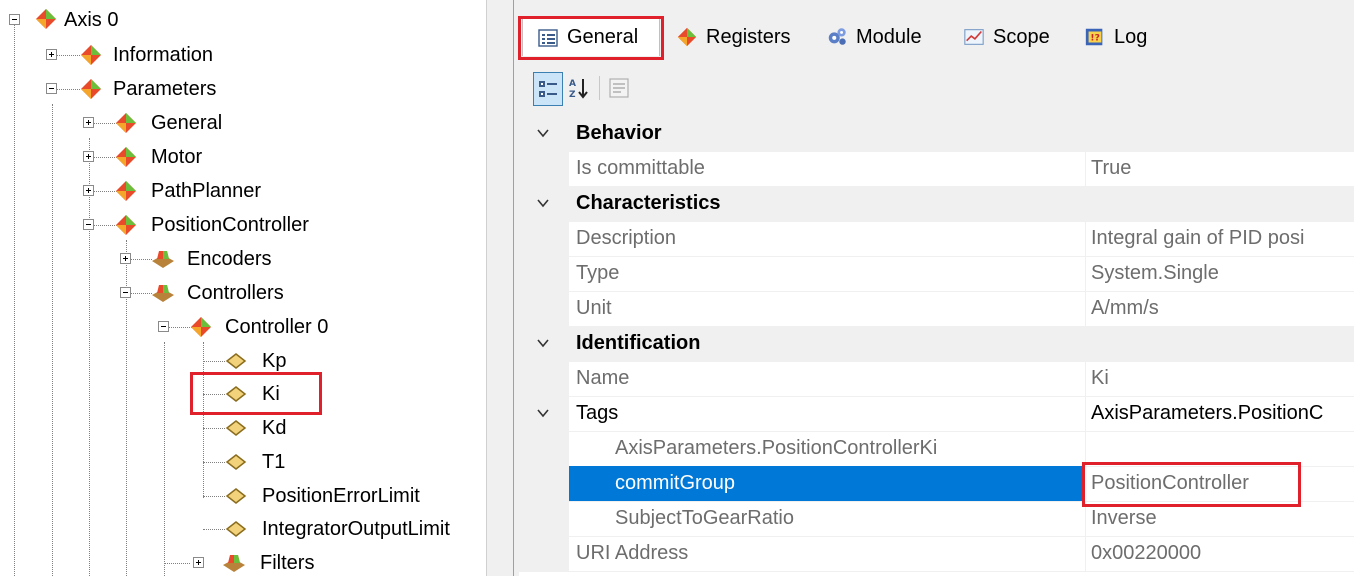 The image size is (1354, 576). Describe the element at coordinates (974, 37) in the screenshot. I see `chart-icon` at that location.